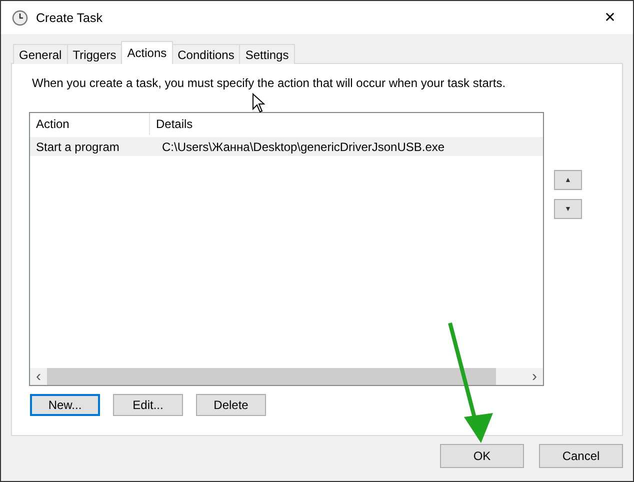 Image resolution: width=634 pixels, height=482 pixels. What do you see at coordinates (286, 376) in the screenshot?
I see `horizontal-scrollbar: ‹ ›` at bounding box center [286, 376].